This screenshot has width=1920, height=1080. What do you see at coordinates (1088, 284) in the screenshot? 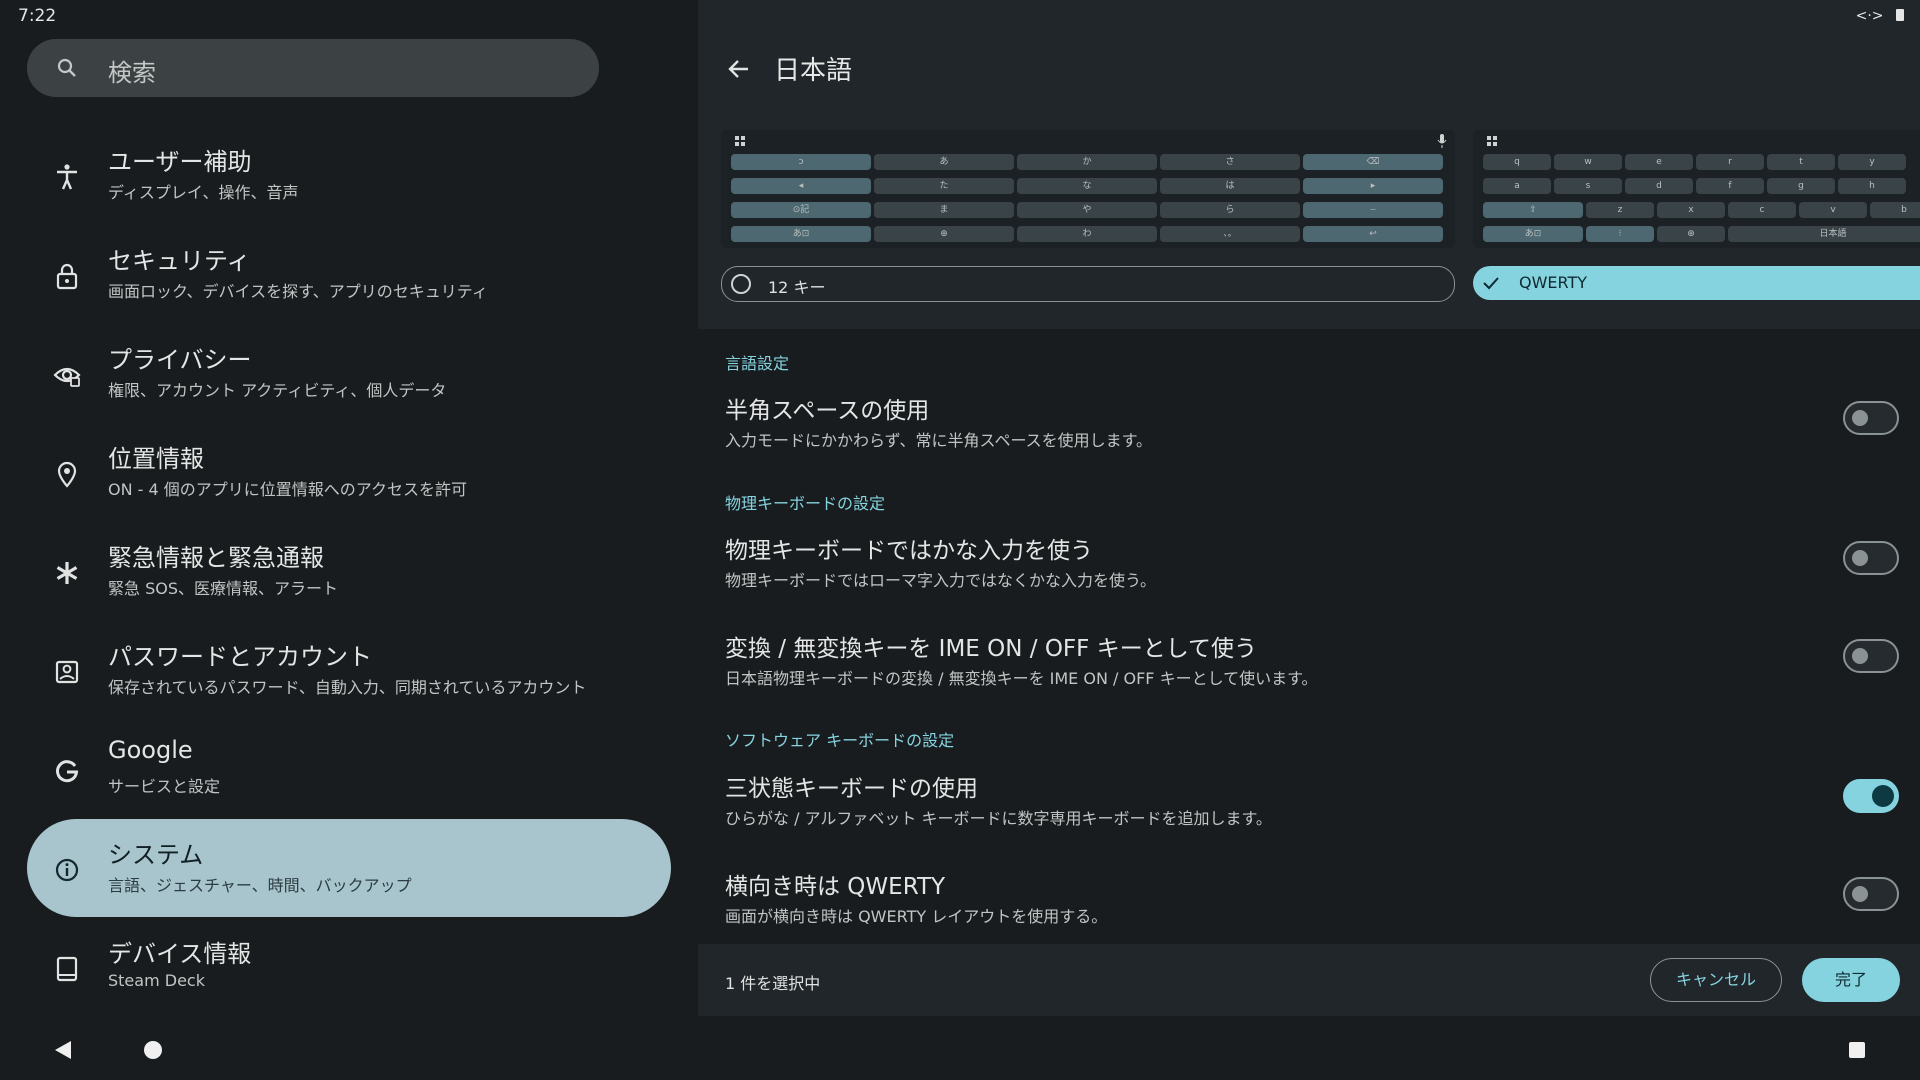
I see `layout-option-12key: 12 キー` at bounding box center [1088, 284].